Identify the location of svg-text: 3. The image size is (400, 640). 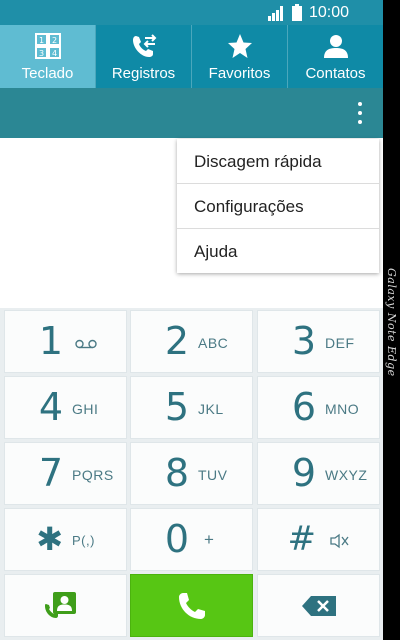
(40, 53).